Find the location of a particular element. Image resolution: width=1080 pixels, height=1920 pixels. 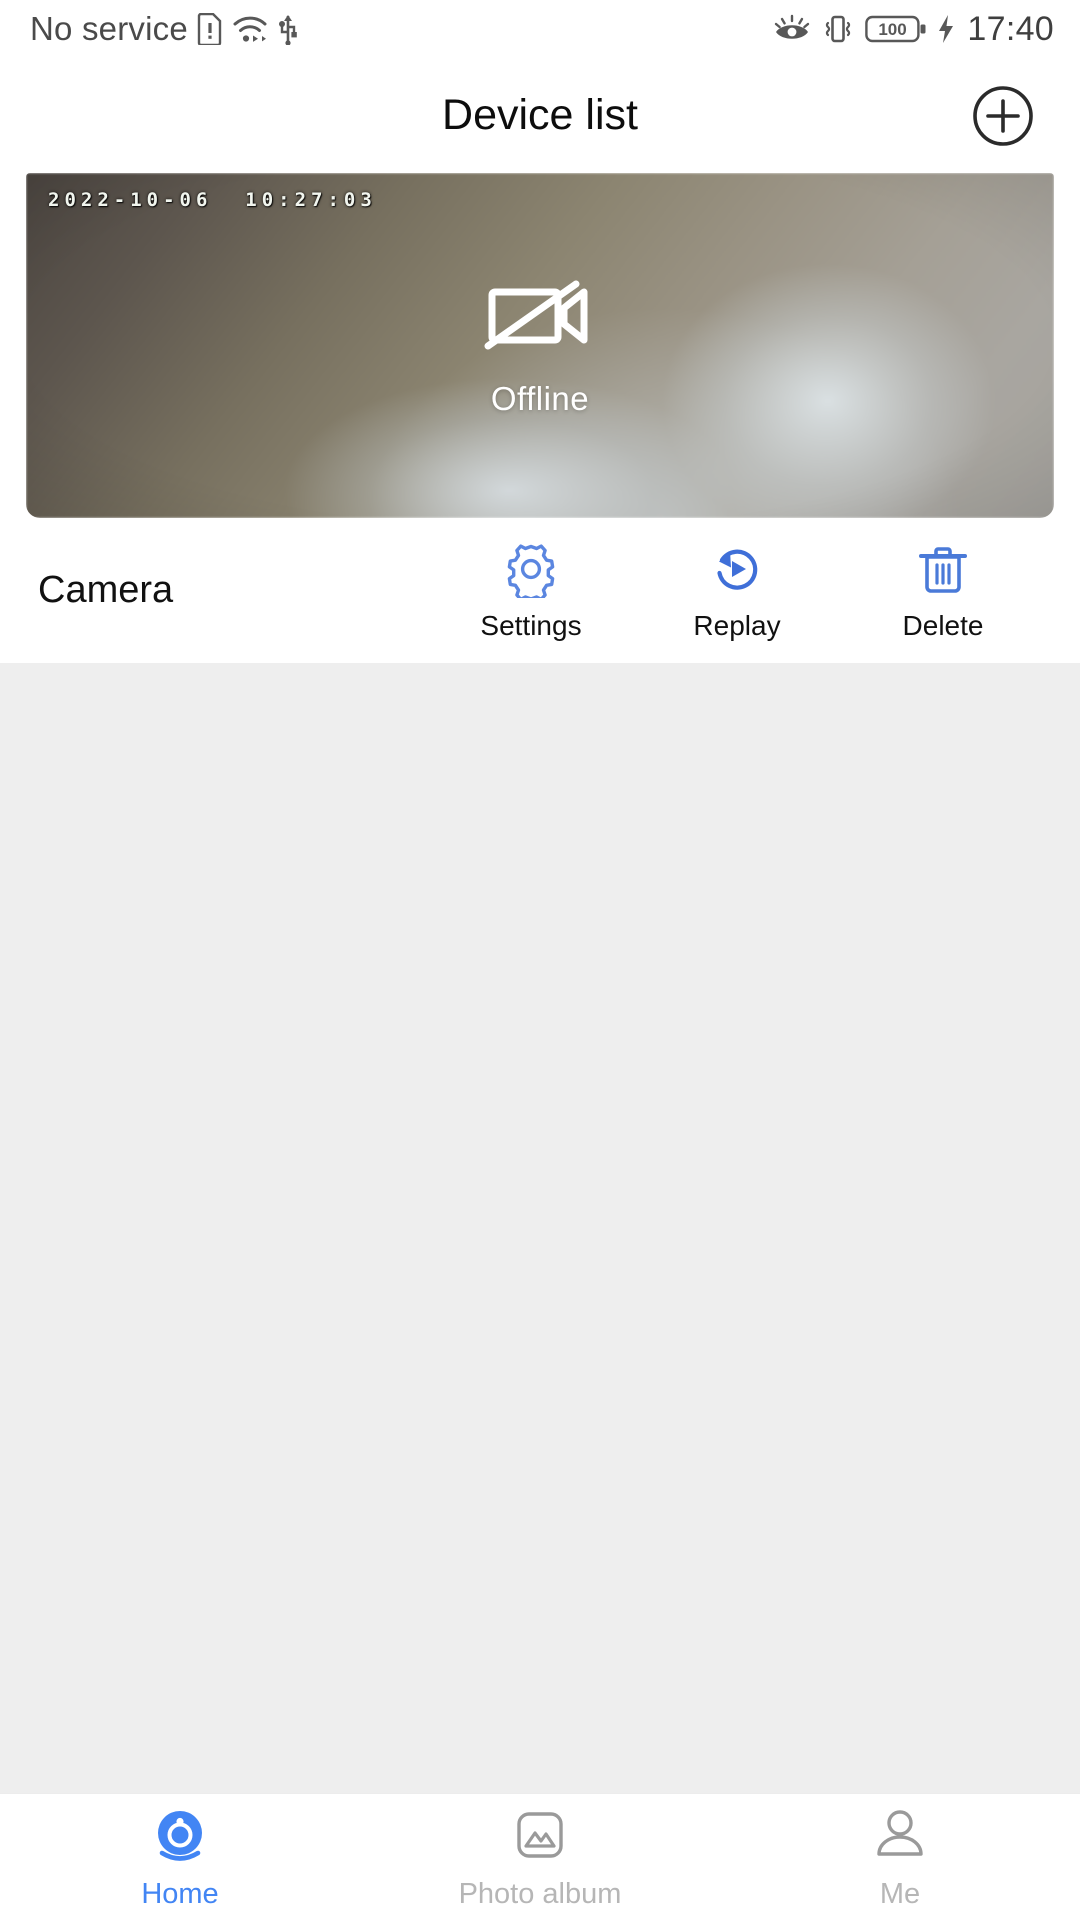

status-bar: No service 100 17:40 is located at coordinates (540, 29).